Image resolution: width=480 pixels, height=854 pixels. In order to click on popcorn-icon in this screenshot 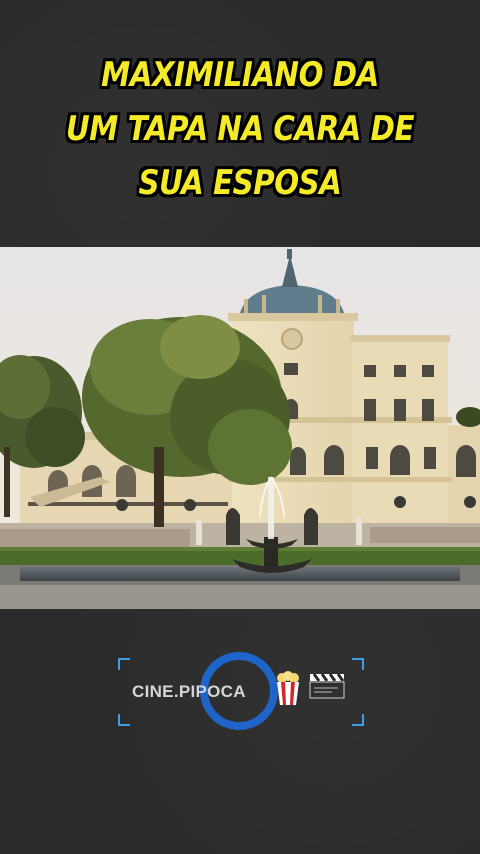, I will do `click(288, 688)`.